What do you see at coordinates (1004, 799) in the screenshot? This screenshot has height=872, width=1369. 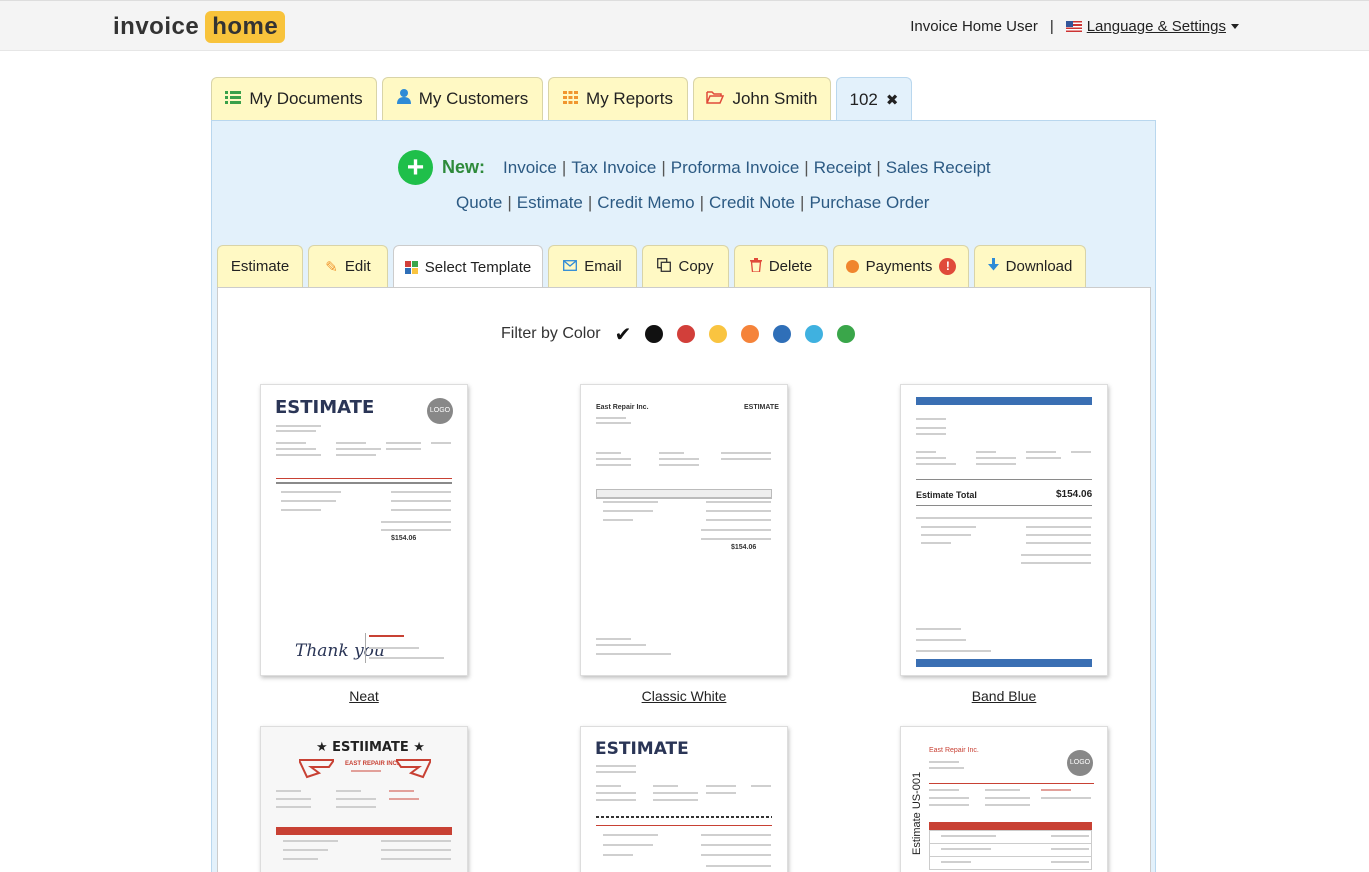 I see `template-thumbnail-6: East Repair Inc. LOGO Estimate US-001` at bounding box center [1004, 799].